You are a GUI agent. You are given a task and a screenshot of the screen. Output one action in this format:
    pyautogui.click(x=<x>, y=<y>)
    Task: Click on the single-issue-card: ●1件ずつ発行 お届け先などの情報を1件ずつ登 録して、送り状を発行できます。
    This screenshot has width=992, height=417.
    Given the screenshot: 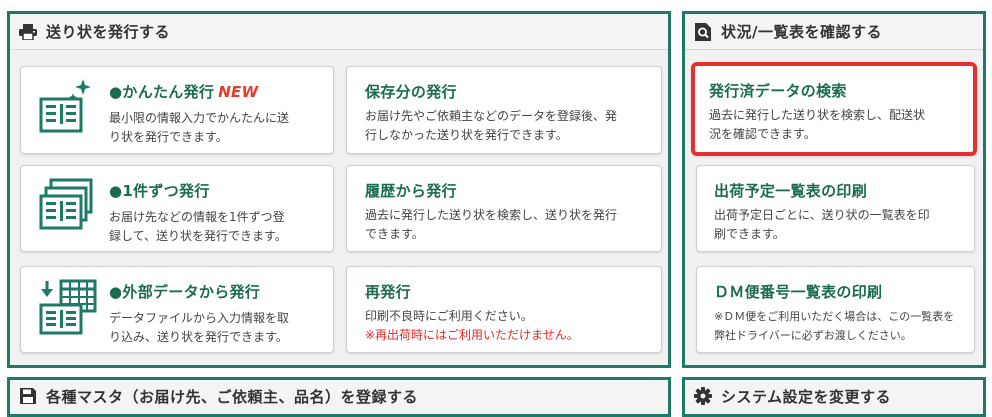 What is the action you would take?
    pyautogui.click(x=177, y=208)
    